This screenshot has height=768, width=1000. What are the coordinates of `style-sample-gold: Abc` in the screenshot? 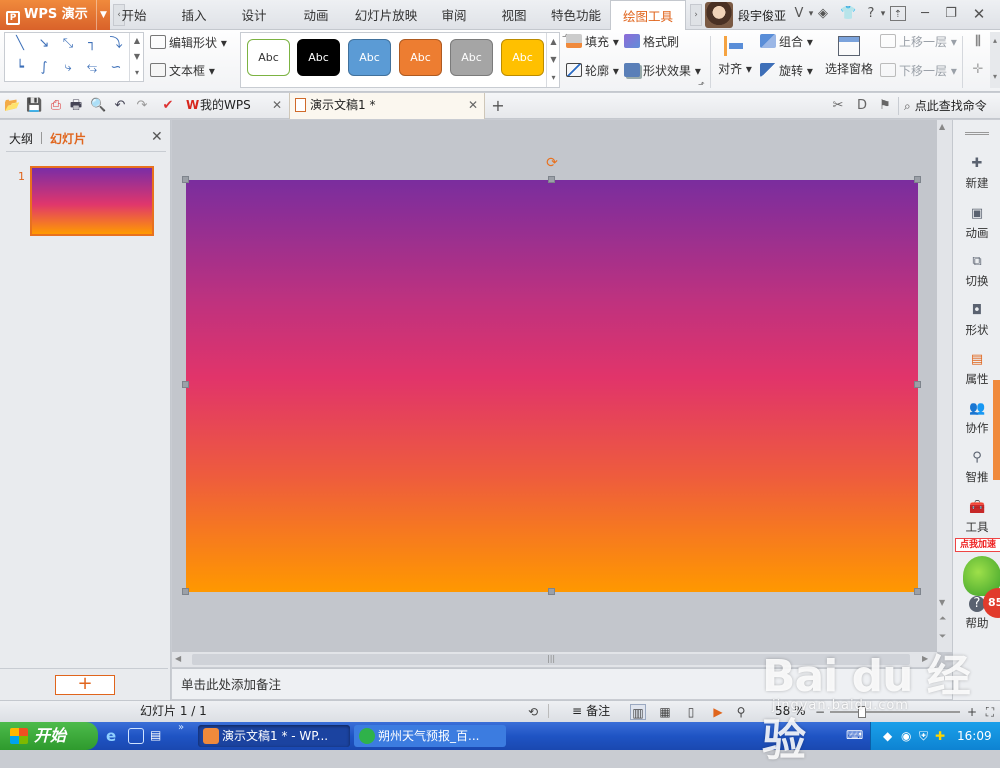 It's located at (522, 57).